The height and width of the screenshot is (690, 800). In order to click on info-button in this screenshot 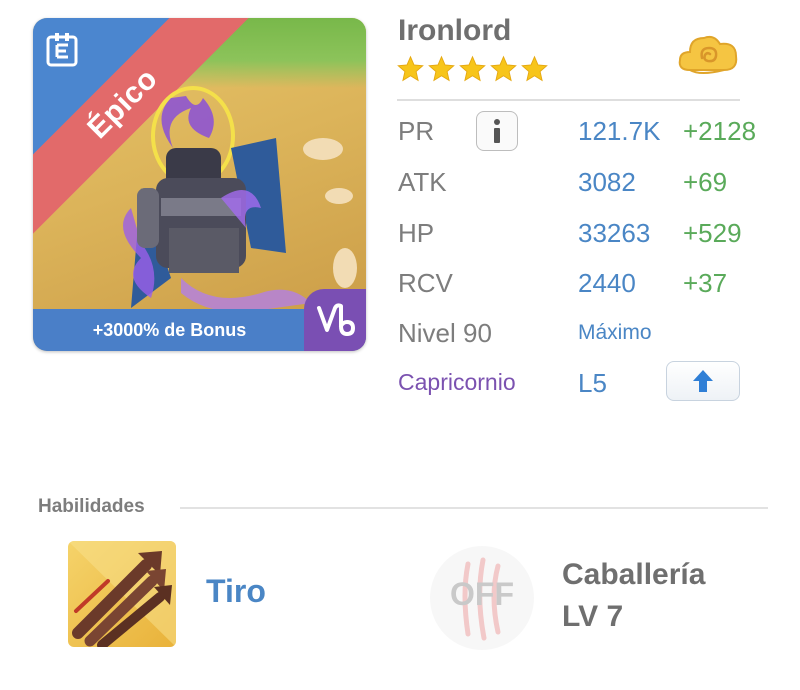, I will do `click(497, 131)`.